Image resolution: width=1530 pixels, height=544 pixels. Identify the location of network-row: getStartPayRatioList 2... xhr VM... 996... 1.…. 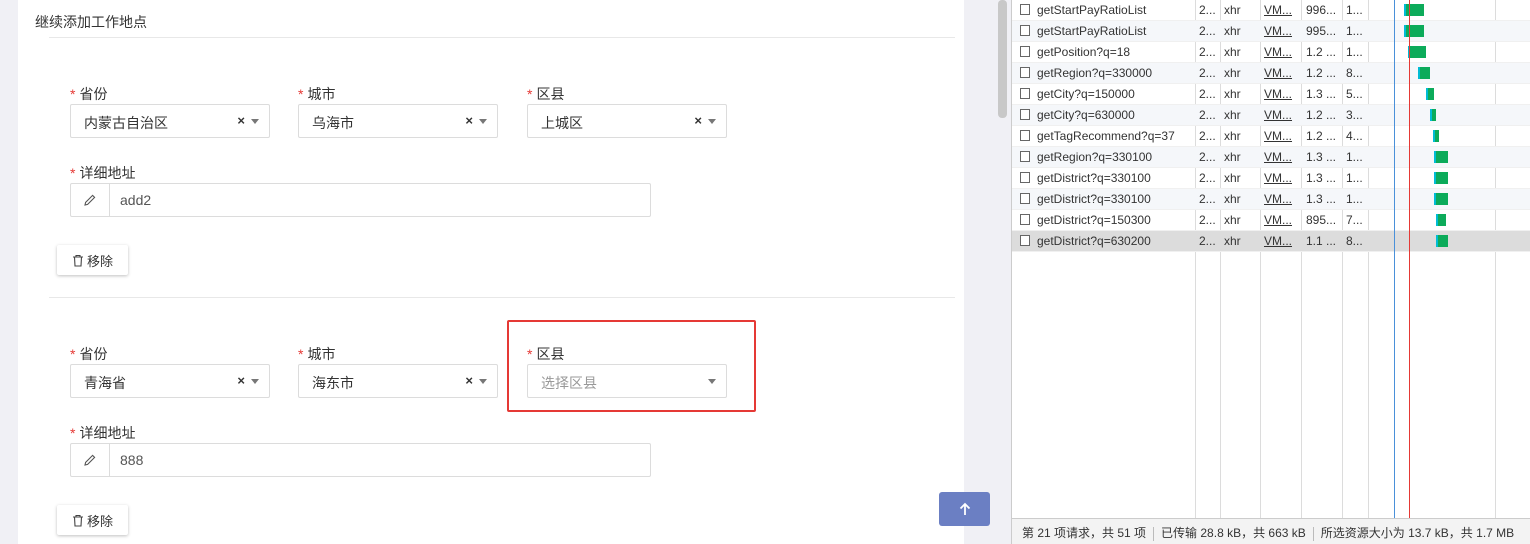
(1271, 10).